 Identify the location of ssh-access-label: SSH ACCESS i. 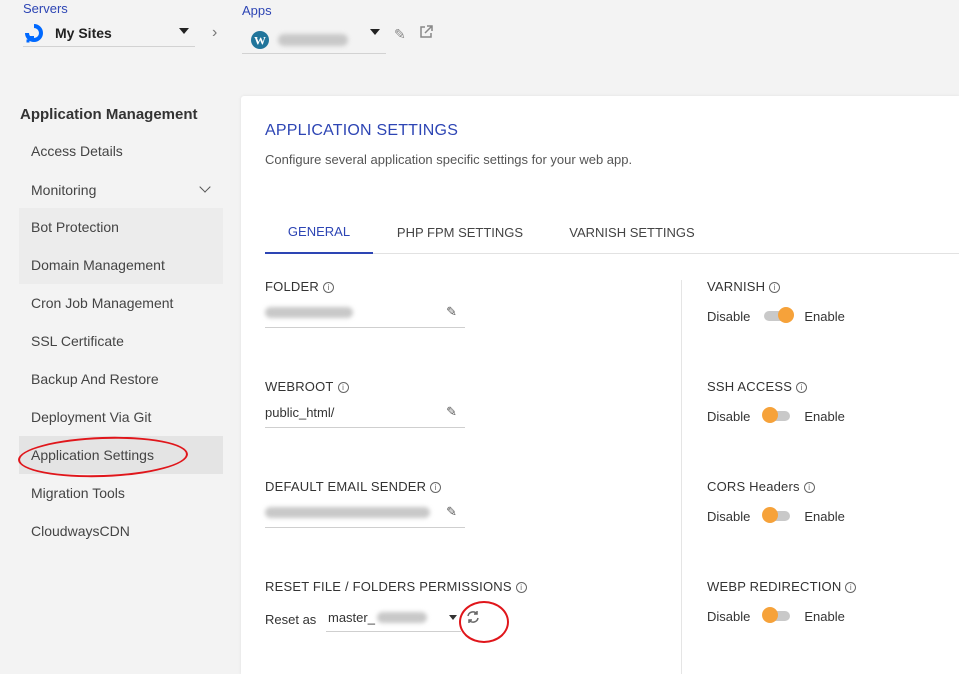
(757, 386).